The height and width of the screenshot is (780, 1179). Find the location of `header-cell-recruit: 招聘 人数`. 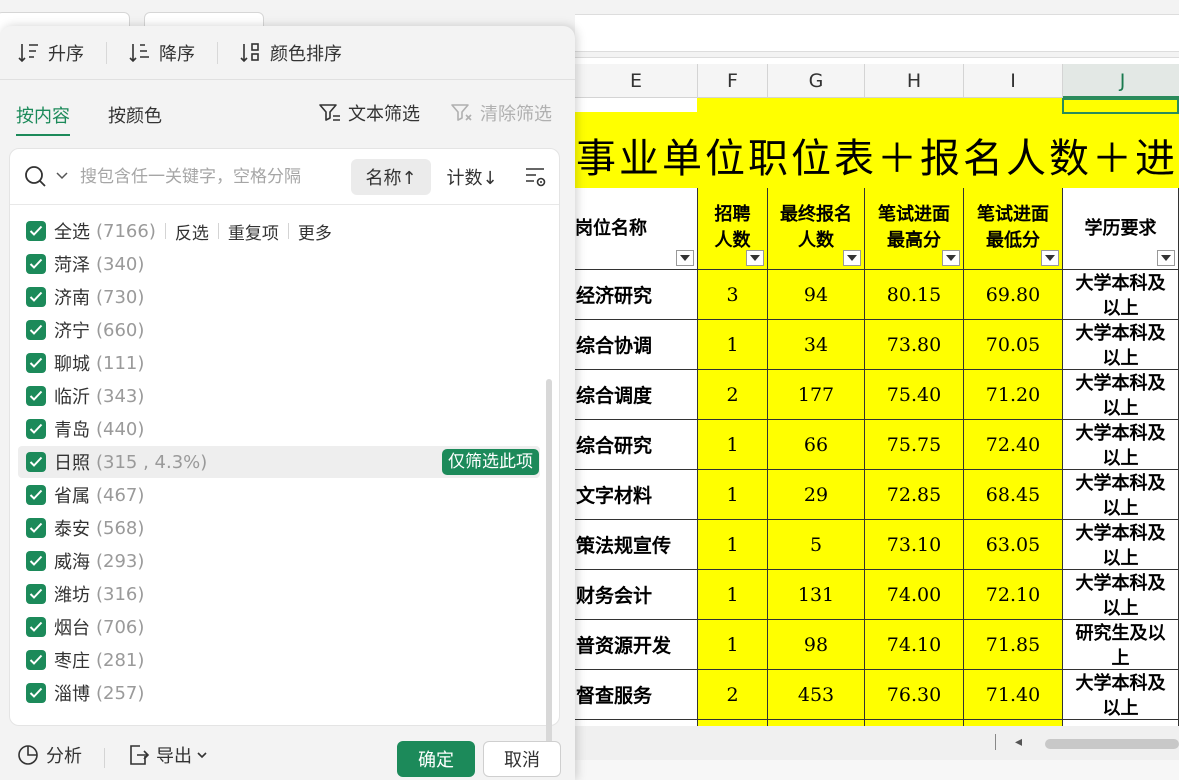

header-cell-recruit: 招聘 人数 is located at coordinates (733, 229).